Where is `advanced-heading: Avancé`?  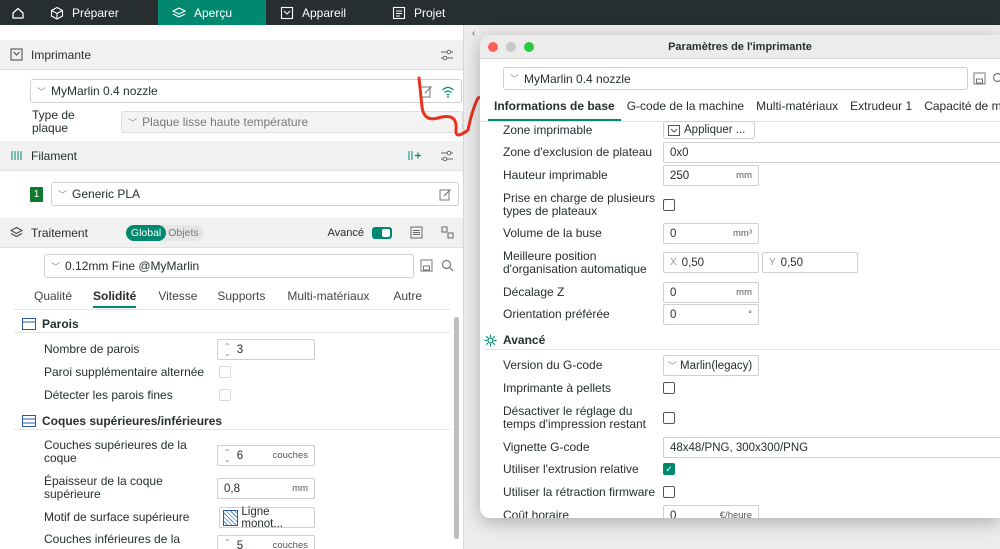 advanced-heading: Avancé is located at coordinates (514, 340).